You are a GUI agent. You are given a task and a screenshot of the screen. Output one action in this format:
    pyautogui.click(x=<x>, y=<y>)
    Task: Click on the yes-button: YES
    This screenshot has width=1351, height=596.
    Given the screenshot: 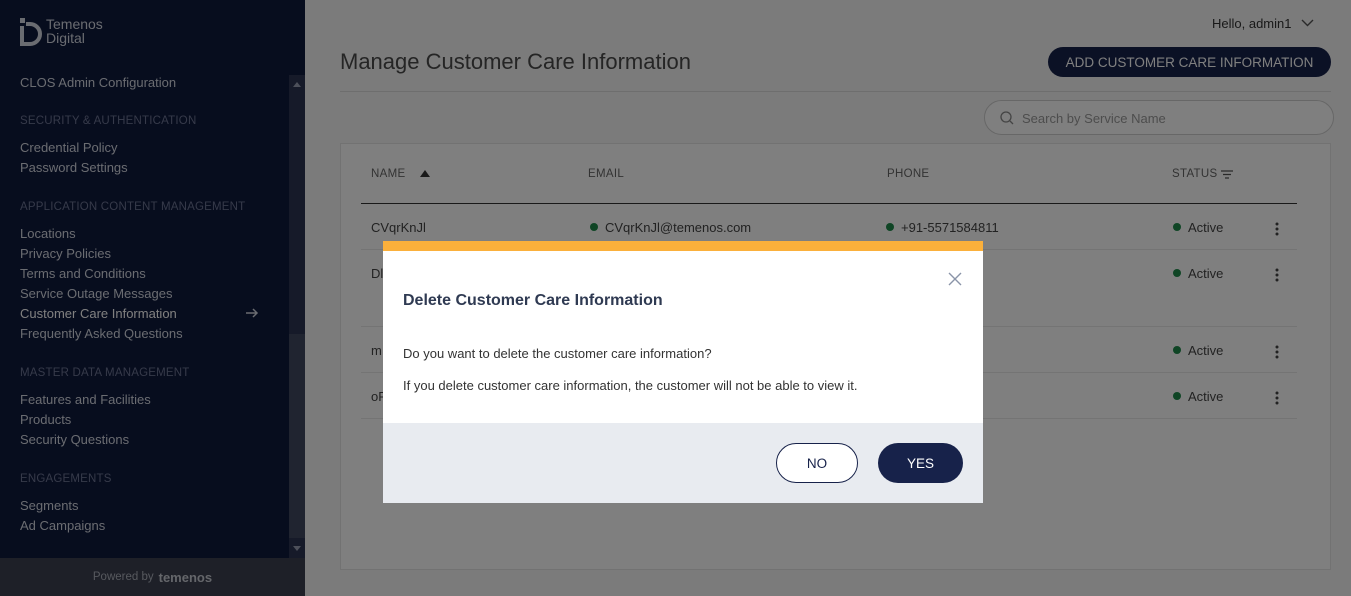 What is the action you would take?
    pyautogui.click(x=920, y=463)
    